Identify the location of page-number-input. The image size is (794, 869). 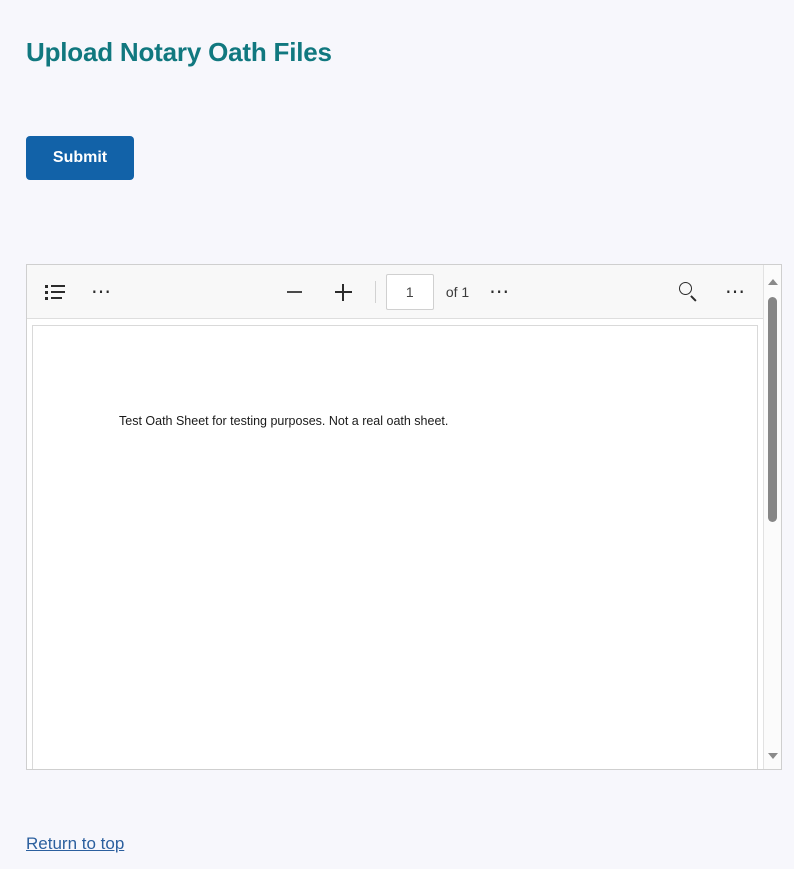
(409, 291).